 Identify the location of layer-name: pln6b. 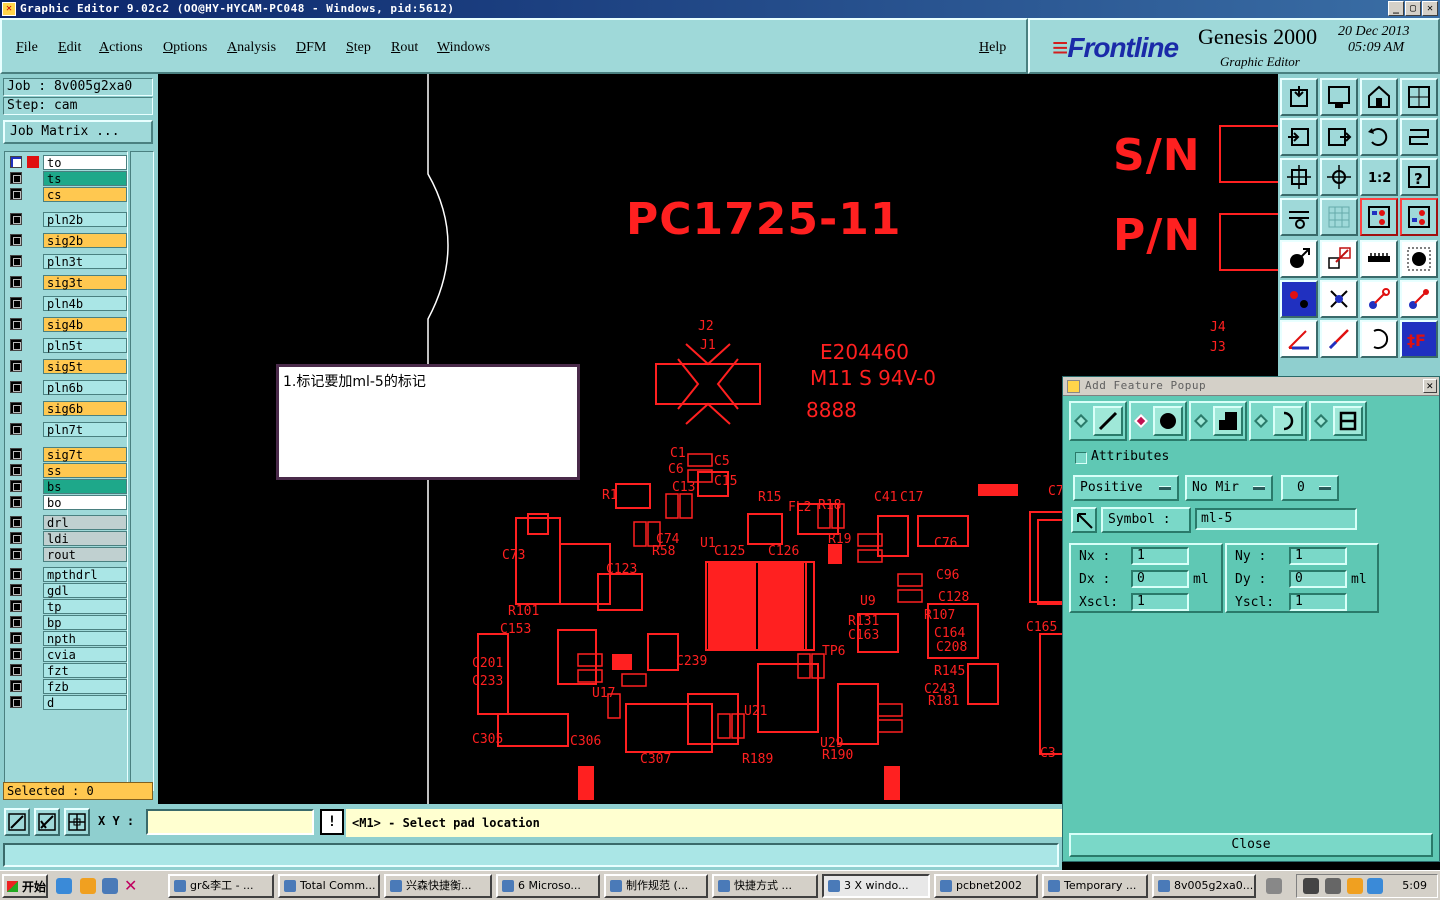
(85, 387).